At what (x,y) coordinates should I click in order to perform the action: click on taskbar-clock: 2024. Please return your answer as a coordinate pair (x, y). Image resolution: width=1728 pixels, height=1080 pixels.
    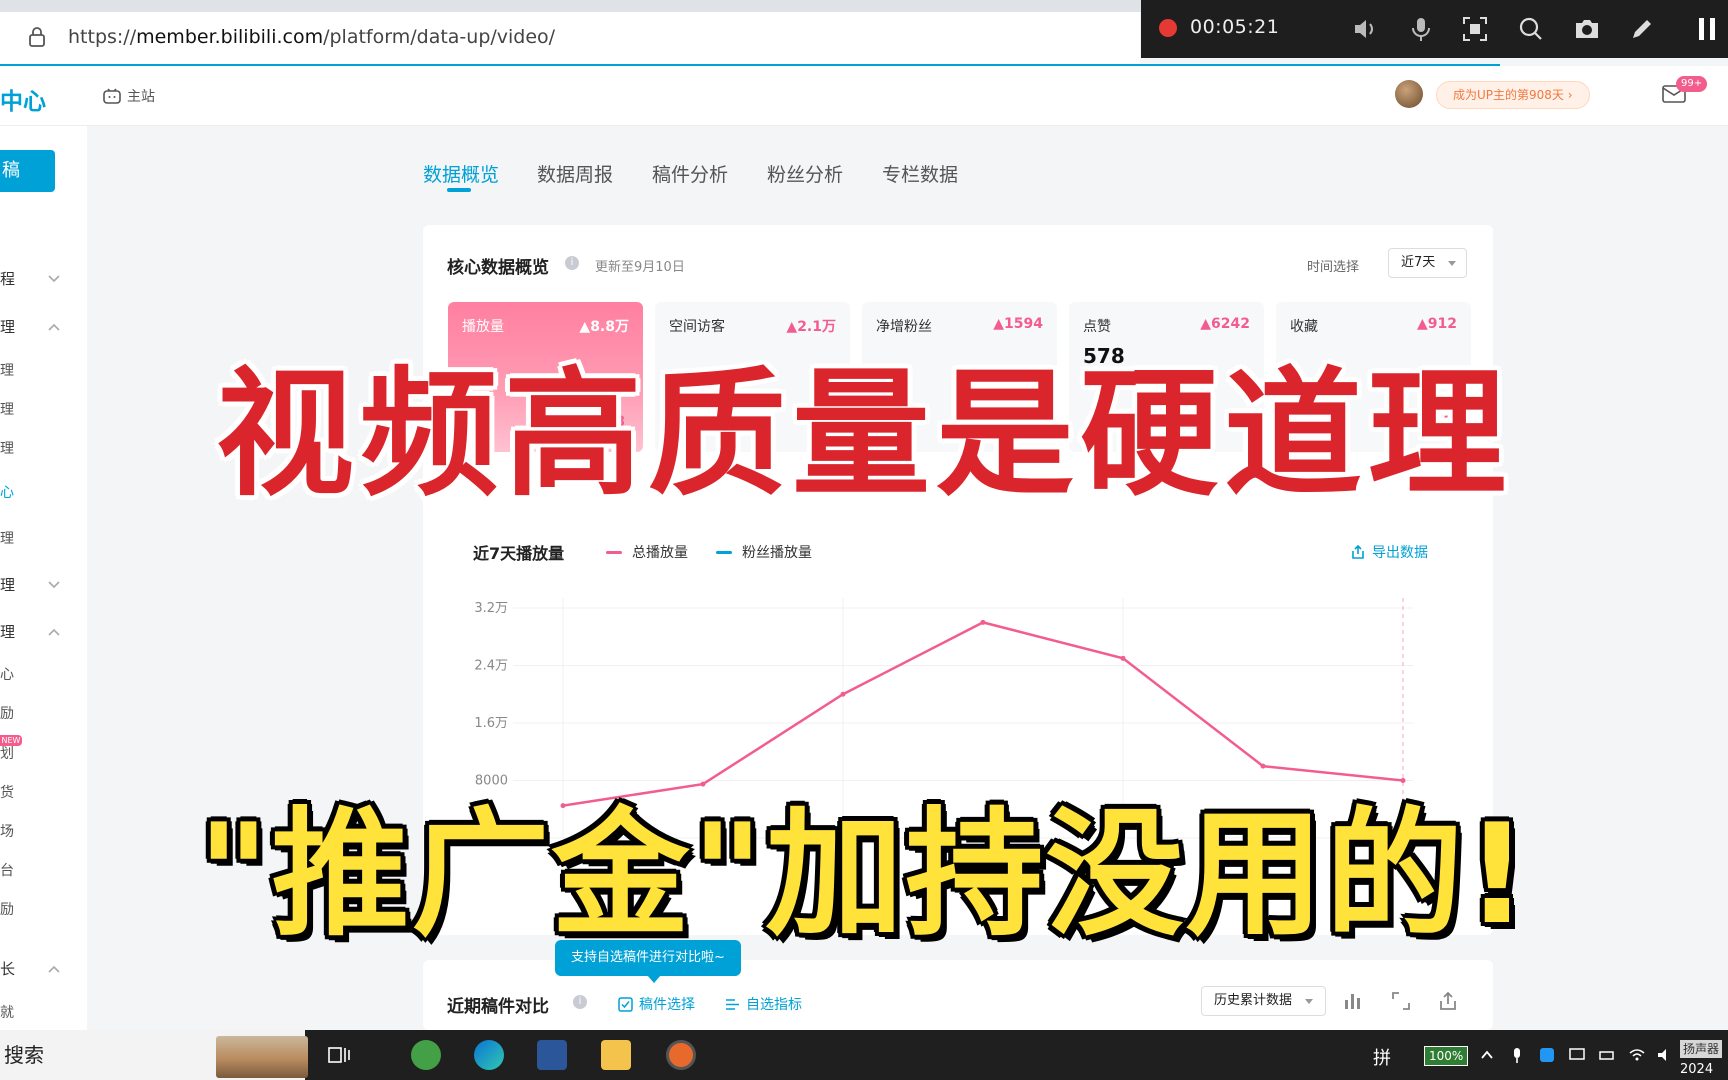
    Looking at the image, I should click on (1697, 1069).